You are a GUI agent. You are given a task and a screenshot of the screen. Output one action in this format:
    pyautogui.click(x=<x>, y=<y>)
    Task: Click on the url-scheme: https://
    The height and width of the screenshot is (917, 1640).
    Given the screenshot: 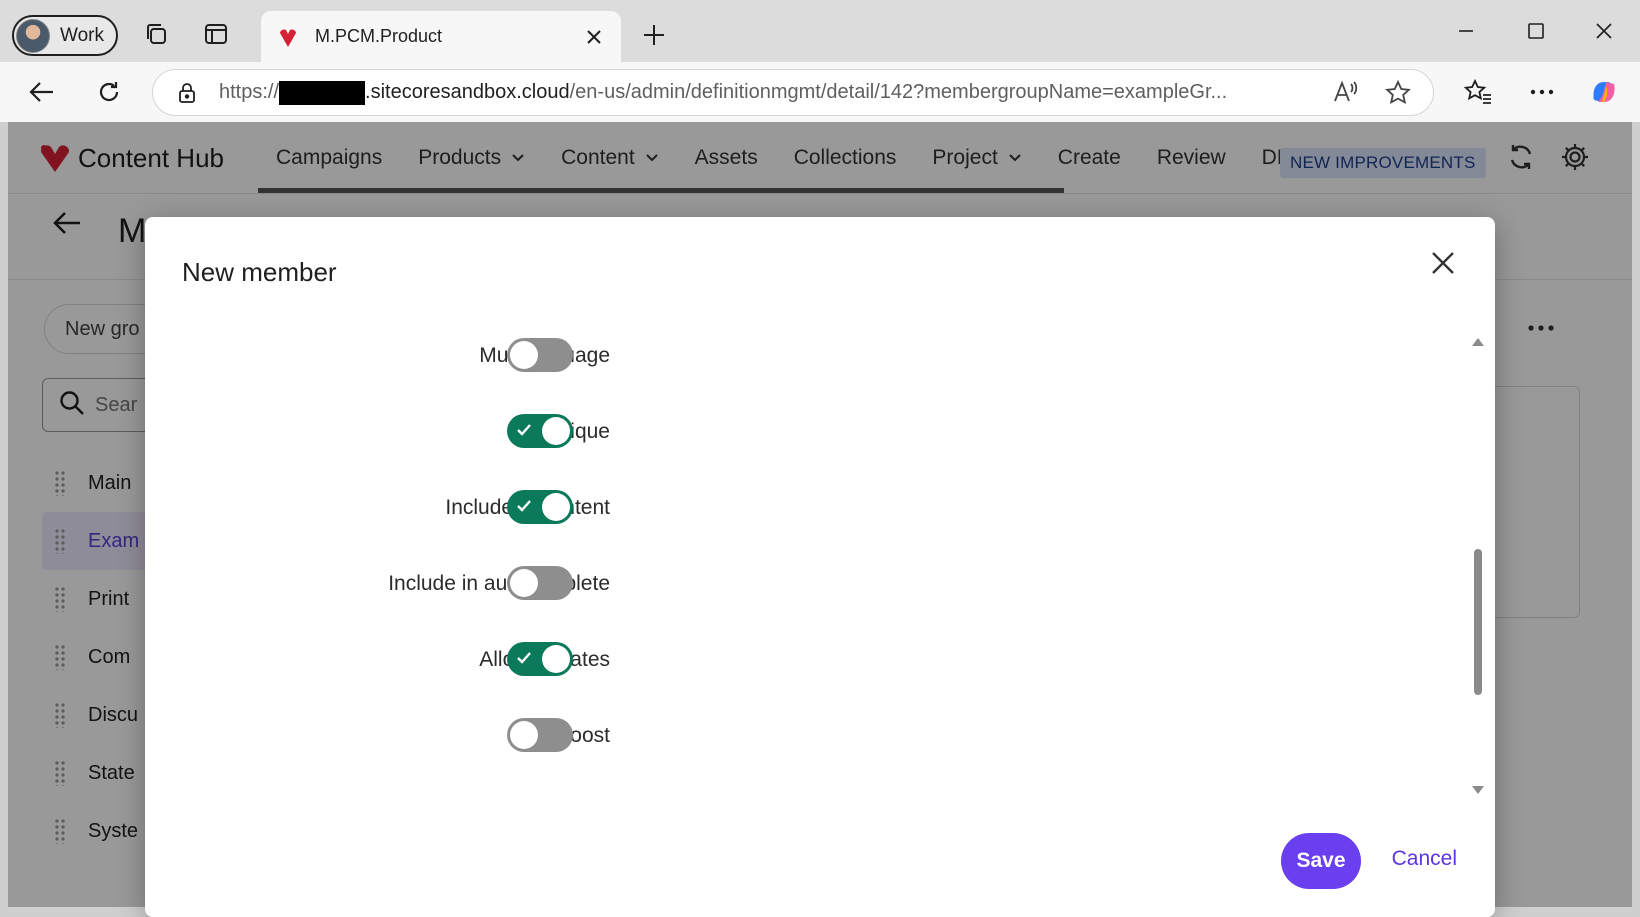 What is the action you would take?
    pyautogui.click(x=249, y=92)
    